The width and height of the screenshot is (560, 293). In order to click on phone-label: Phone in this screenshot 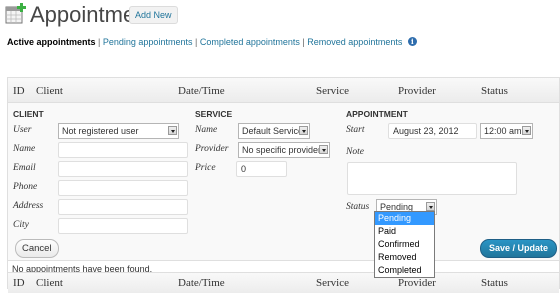, I will do `click(25, 187)`.